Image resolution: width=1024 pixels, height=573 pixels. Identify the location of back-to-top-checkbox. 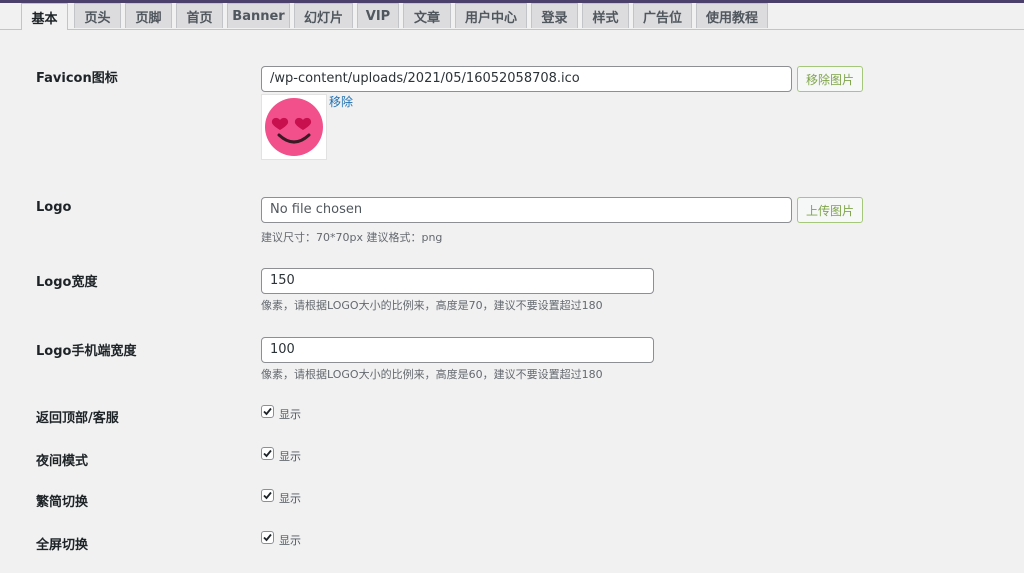
(267, 411).